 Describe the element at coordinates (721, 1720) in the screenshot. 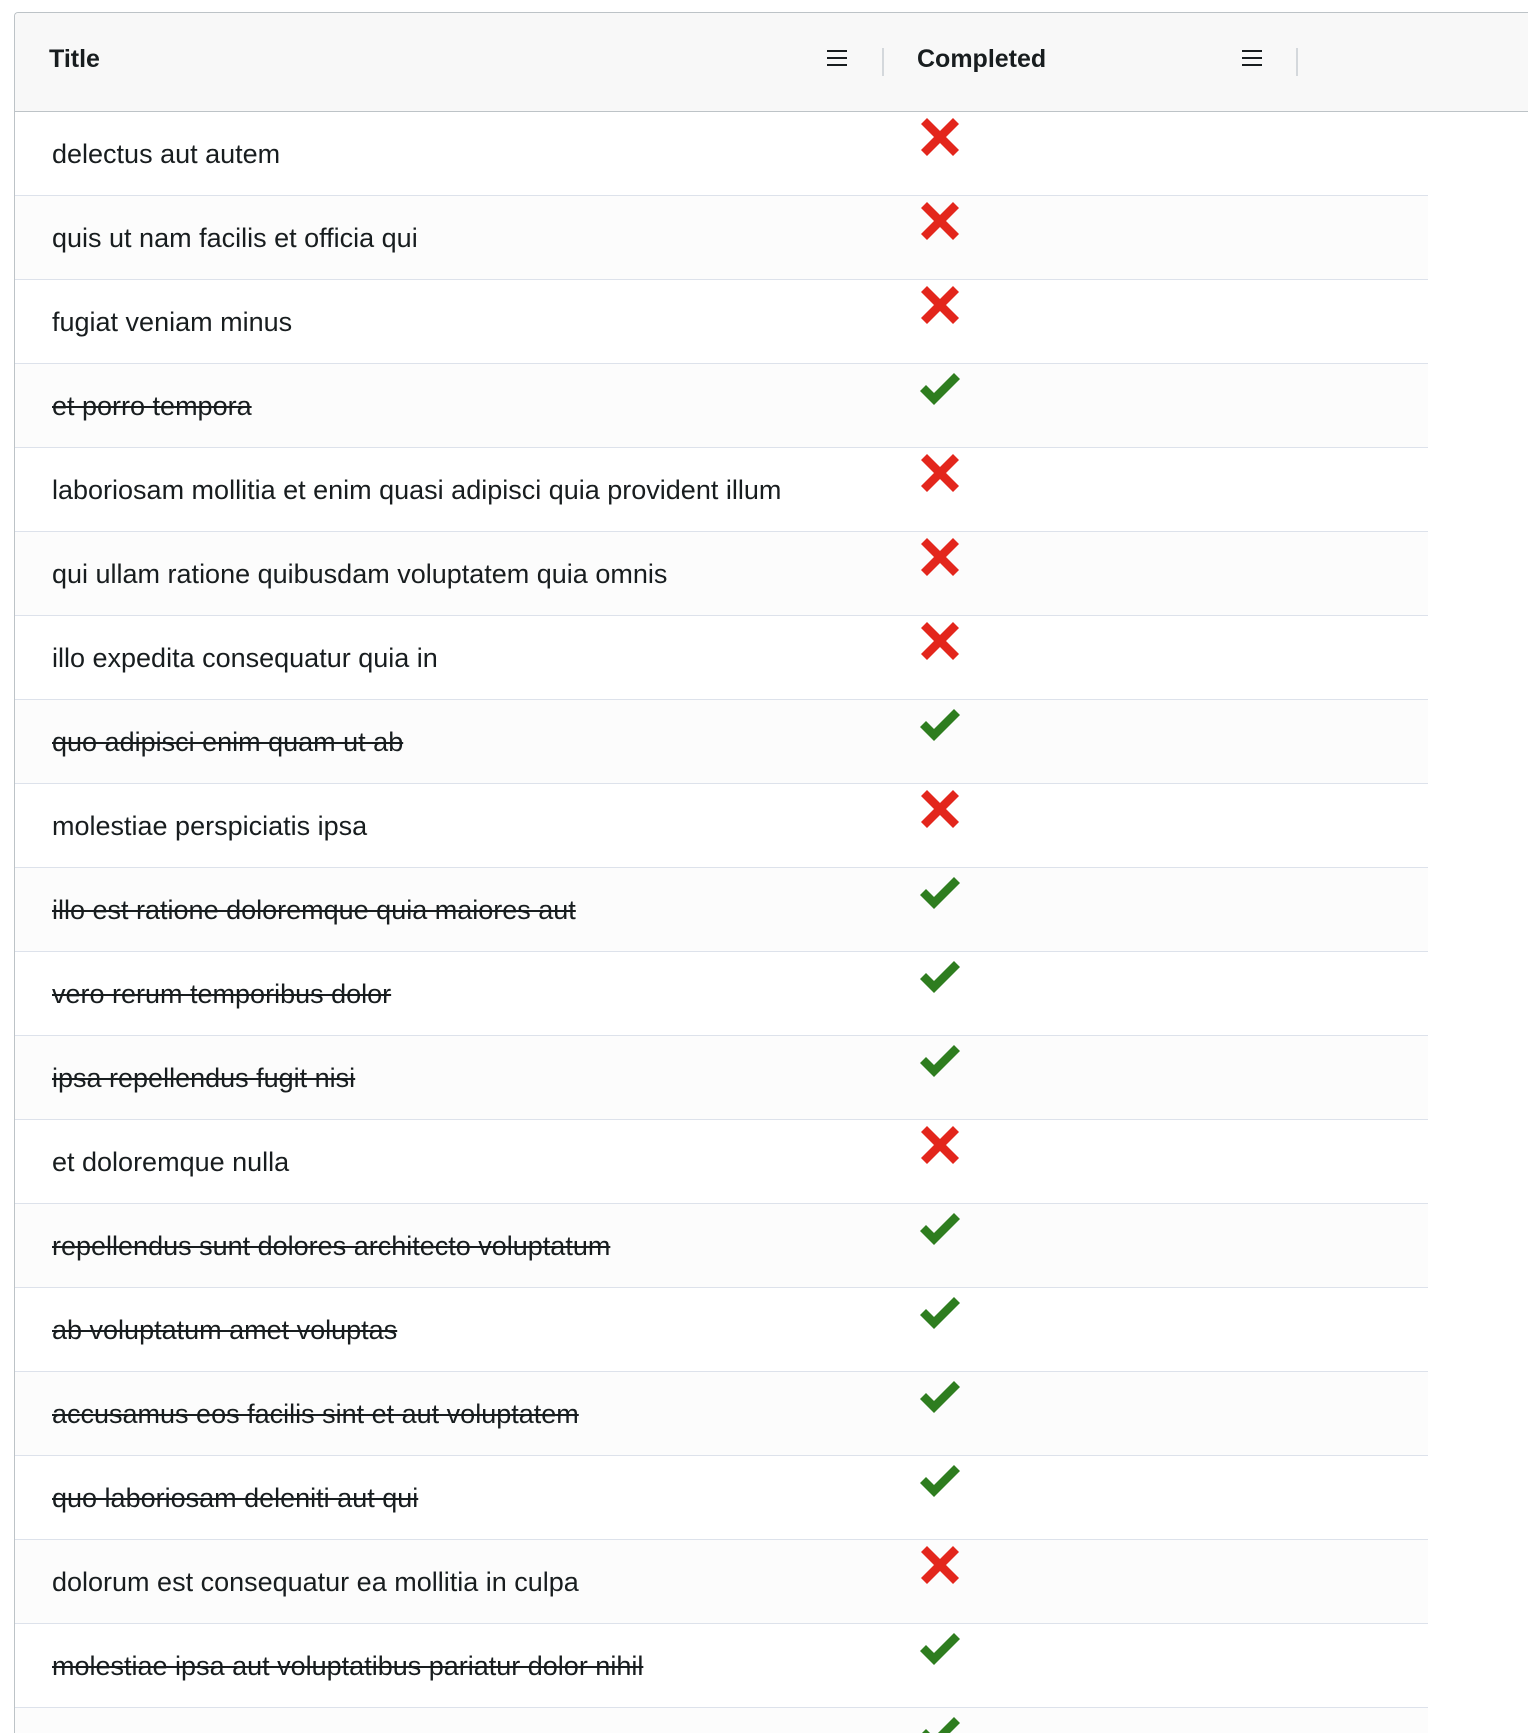

I see `table-row` at that location.